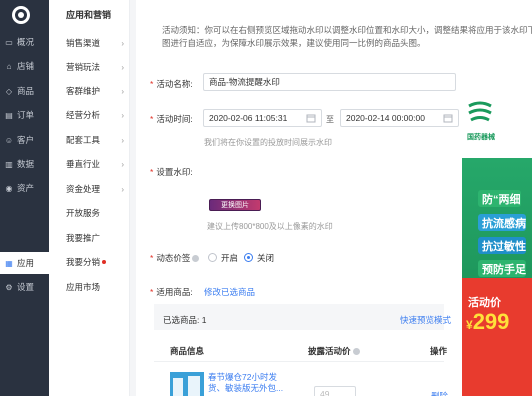 The height and width of the screenshot is (396, 532). I want to click on subnav-label: 销售渠道, so click(83, 43).